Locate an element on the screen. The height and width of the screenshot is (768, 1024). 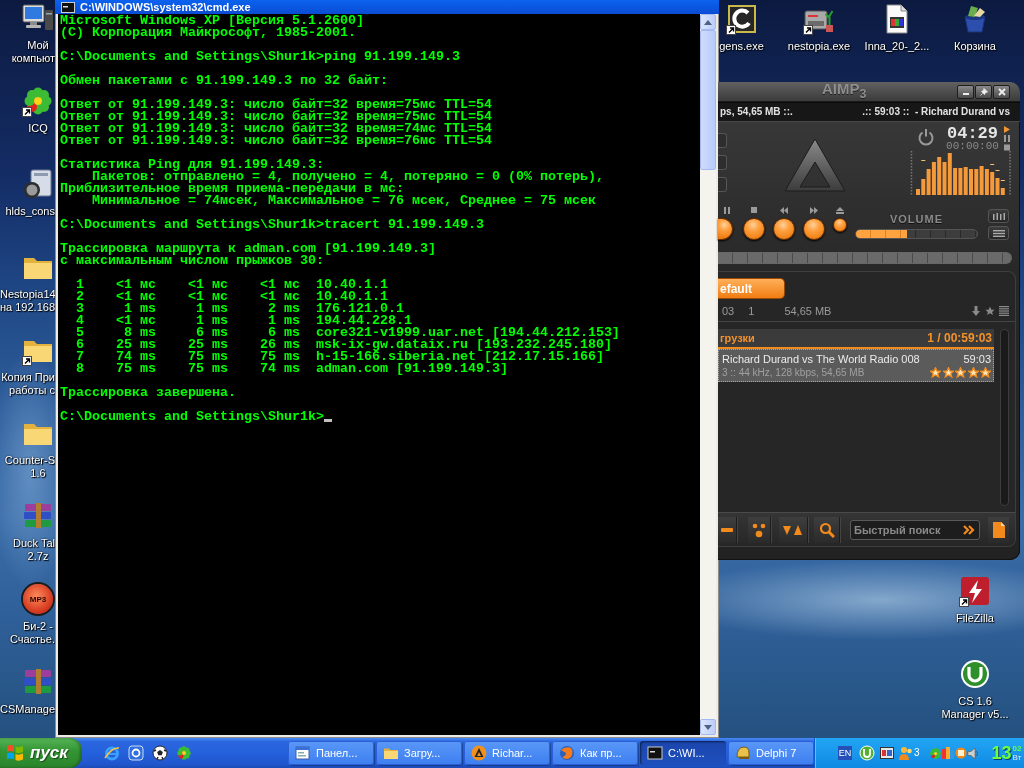
list-button is located at coordinates (998, 233).